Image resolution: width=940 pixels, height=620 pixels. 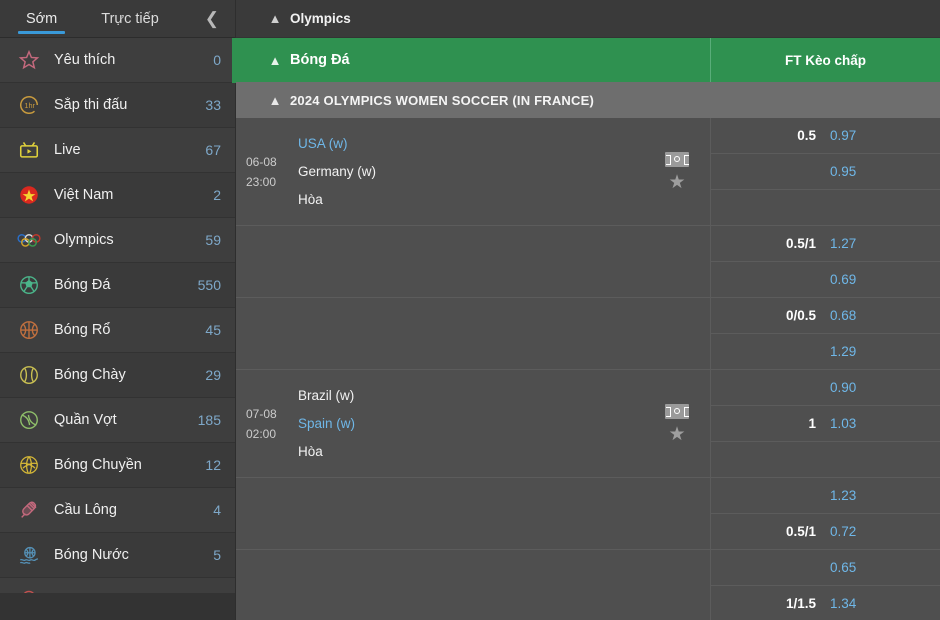 I want to click on sidebar-item-label: Olympics, so click(x=84, y=240).